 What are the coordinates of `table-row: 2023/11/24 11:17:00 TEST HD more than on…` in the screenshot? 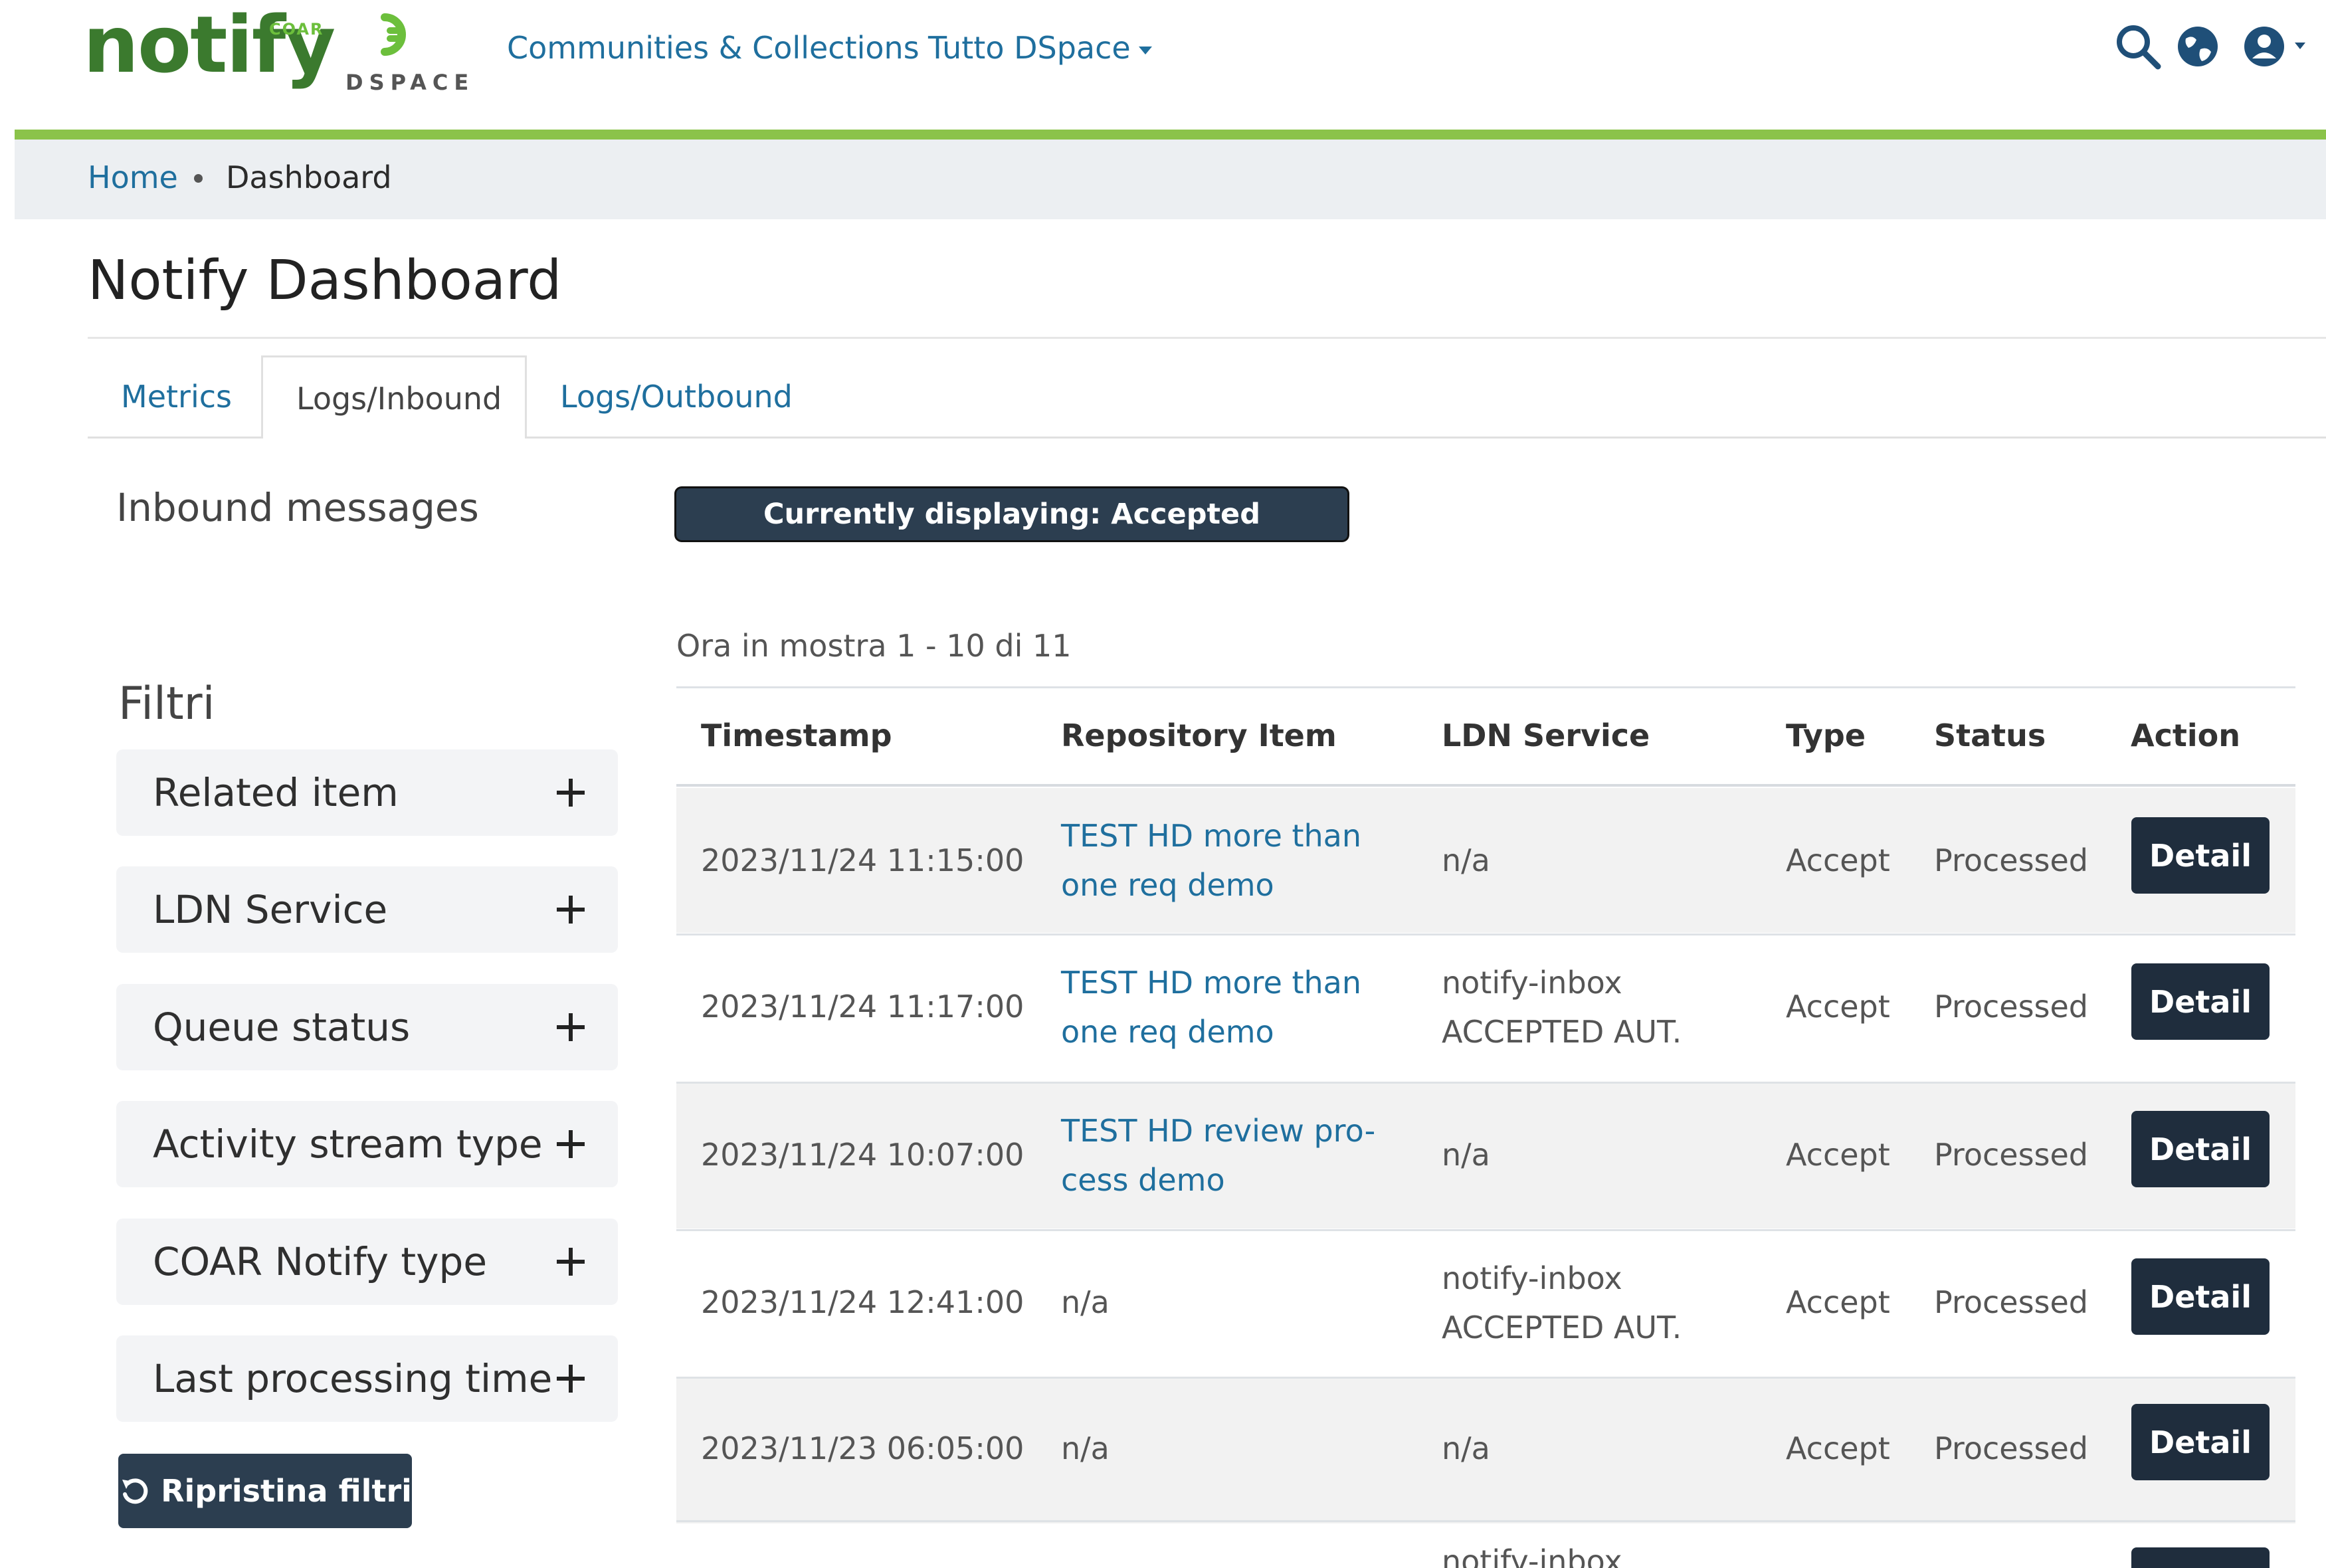 It's located at (1485, 1007).